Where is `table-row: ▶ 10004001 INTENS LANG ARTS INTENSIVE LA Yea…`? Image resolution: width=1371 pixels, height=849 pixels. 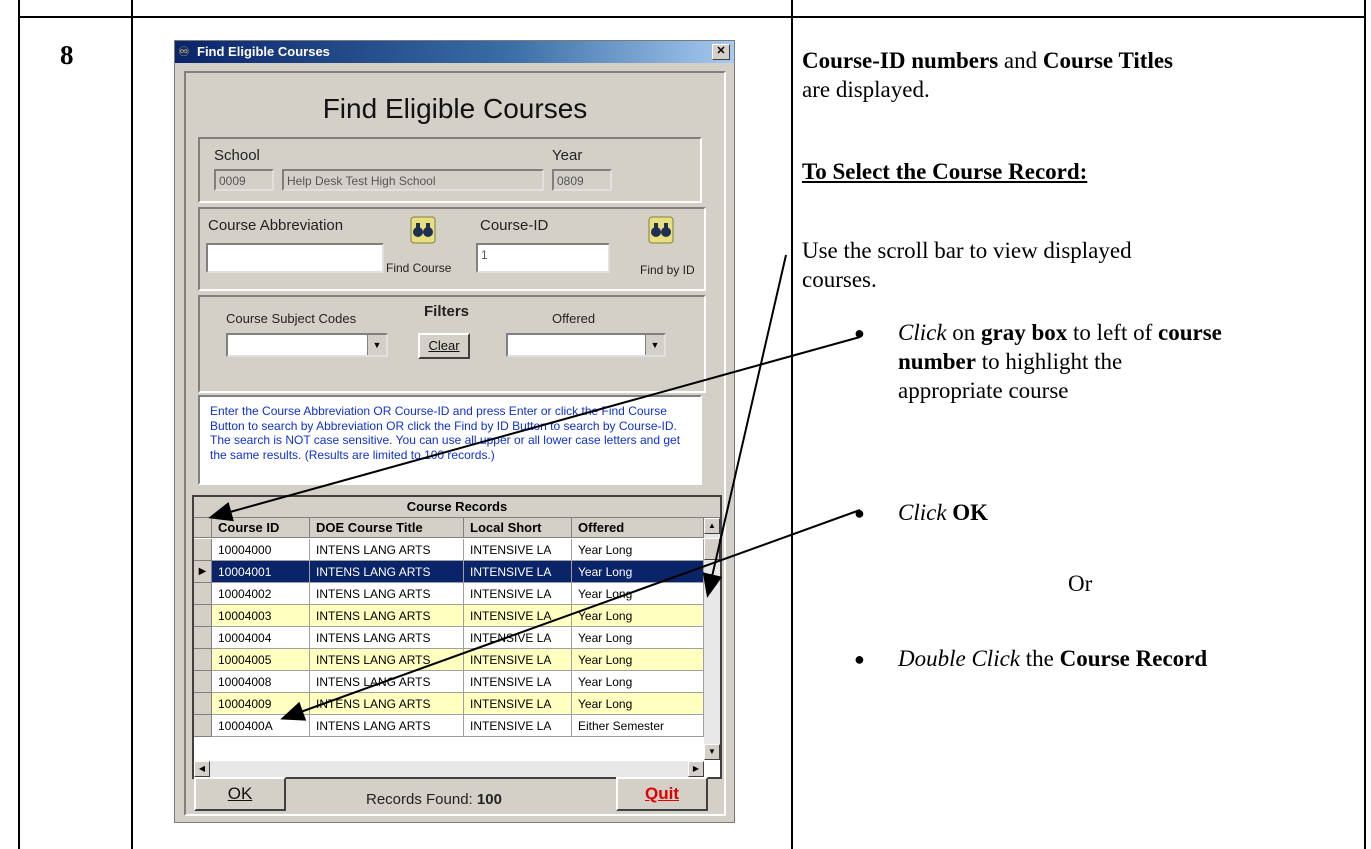
table-row: ▶ 10004001 INTENS LANG ARTS INTENSIVE LA Yea… is located at coordinates (449, 572).